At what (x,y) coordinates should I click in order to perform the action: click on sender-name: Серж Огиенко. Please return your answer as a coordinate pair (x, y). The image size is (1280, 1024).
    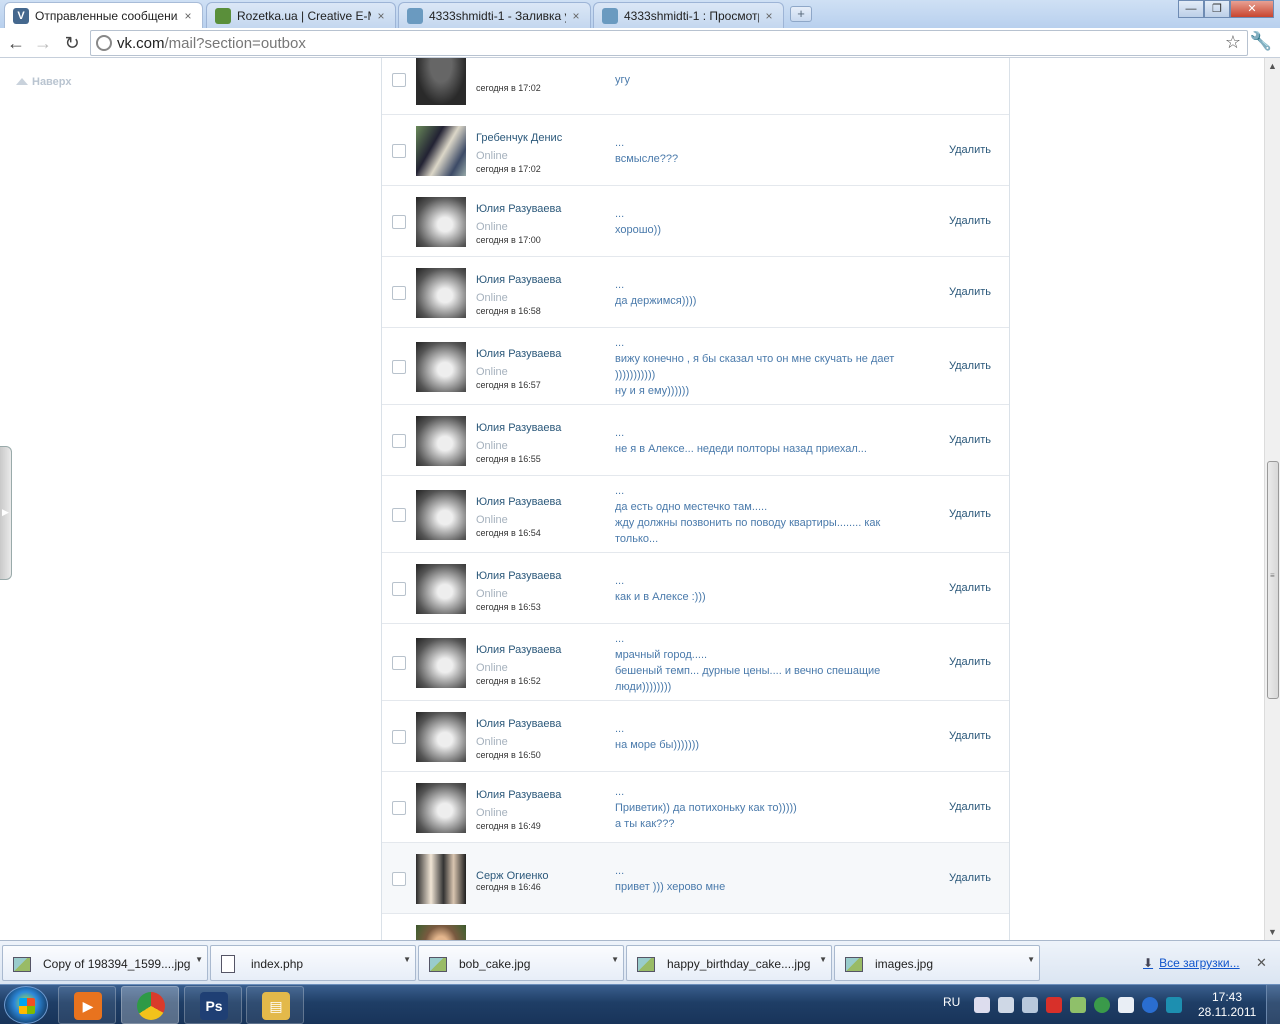
    Looking at the image, I should click on (512, 876).